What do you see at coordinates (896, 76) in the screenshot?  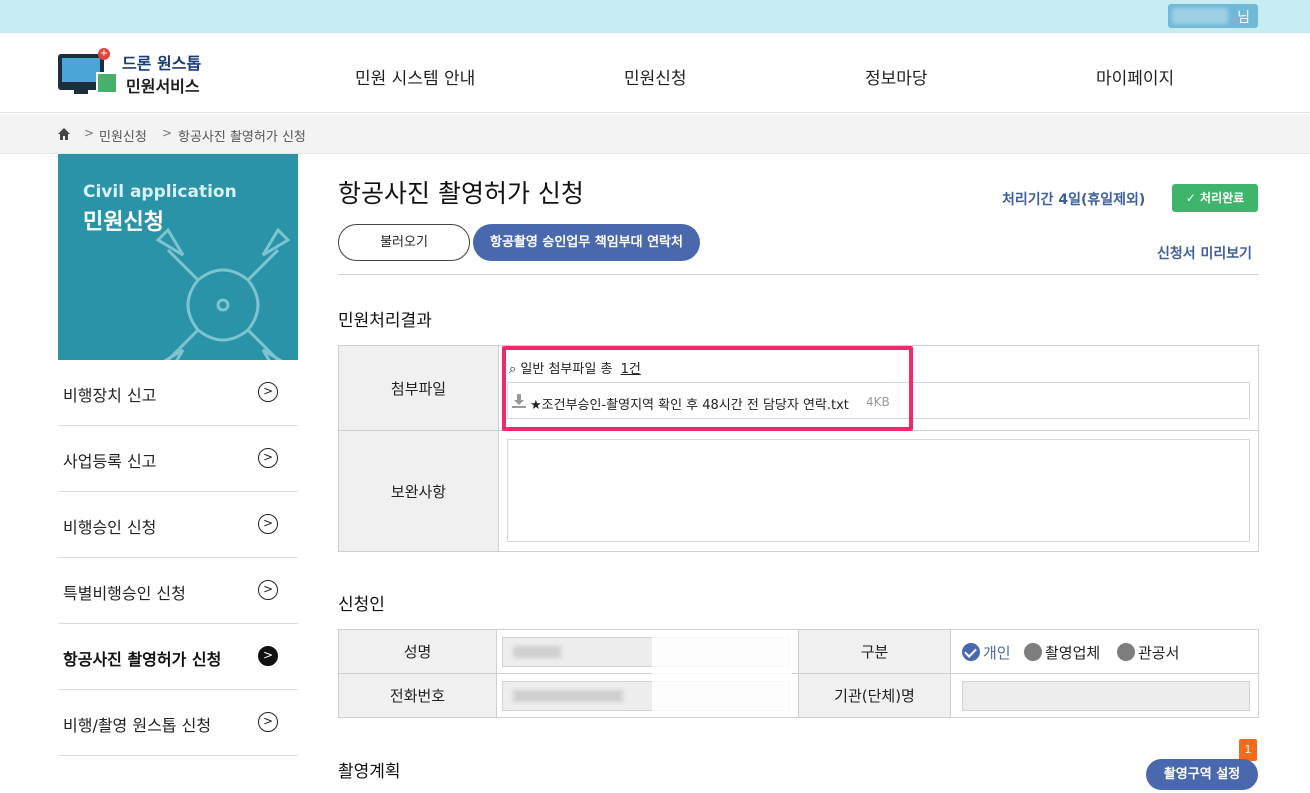 I see `nav-info: 정보마당` at bounding box center [896, 76].